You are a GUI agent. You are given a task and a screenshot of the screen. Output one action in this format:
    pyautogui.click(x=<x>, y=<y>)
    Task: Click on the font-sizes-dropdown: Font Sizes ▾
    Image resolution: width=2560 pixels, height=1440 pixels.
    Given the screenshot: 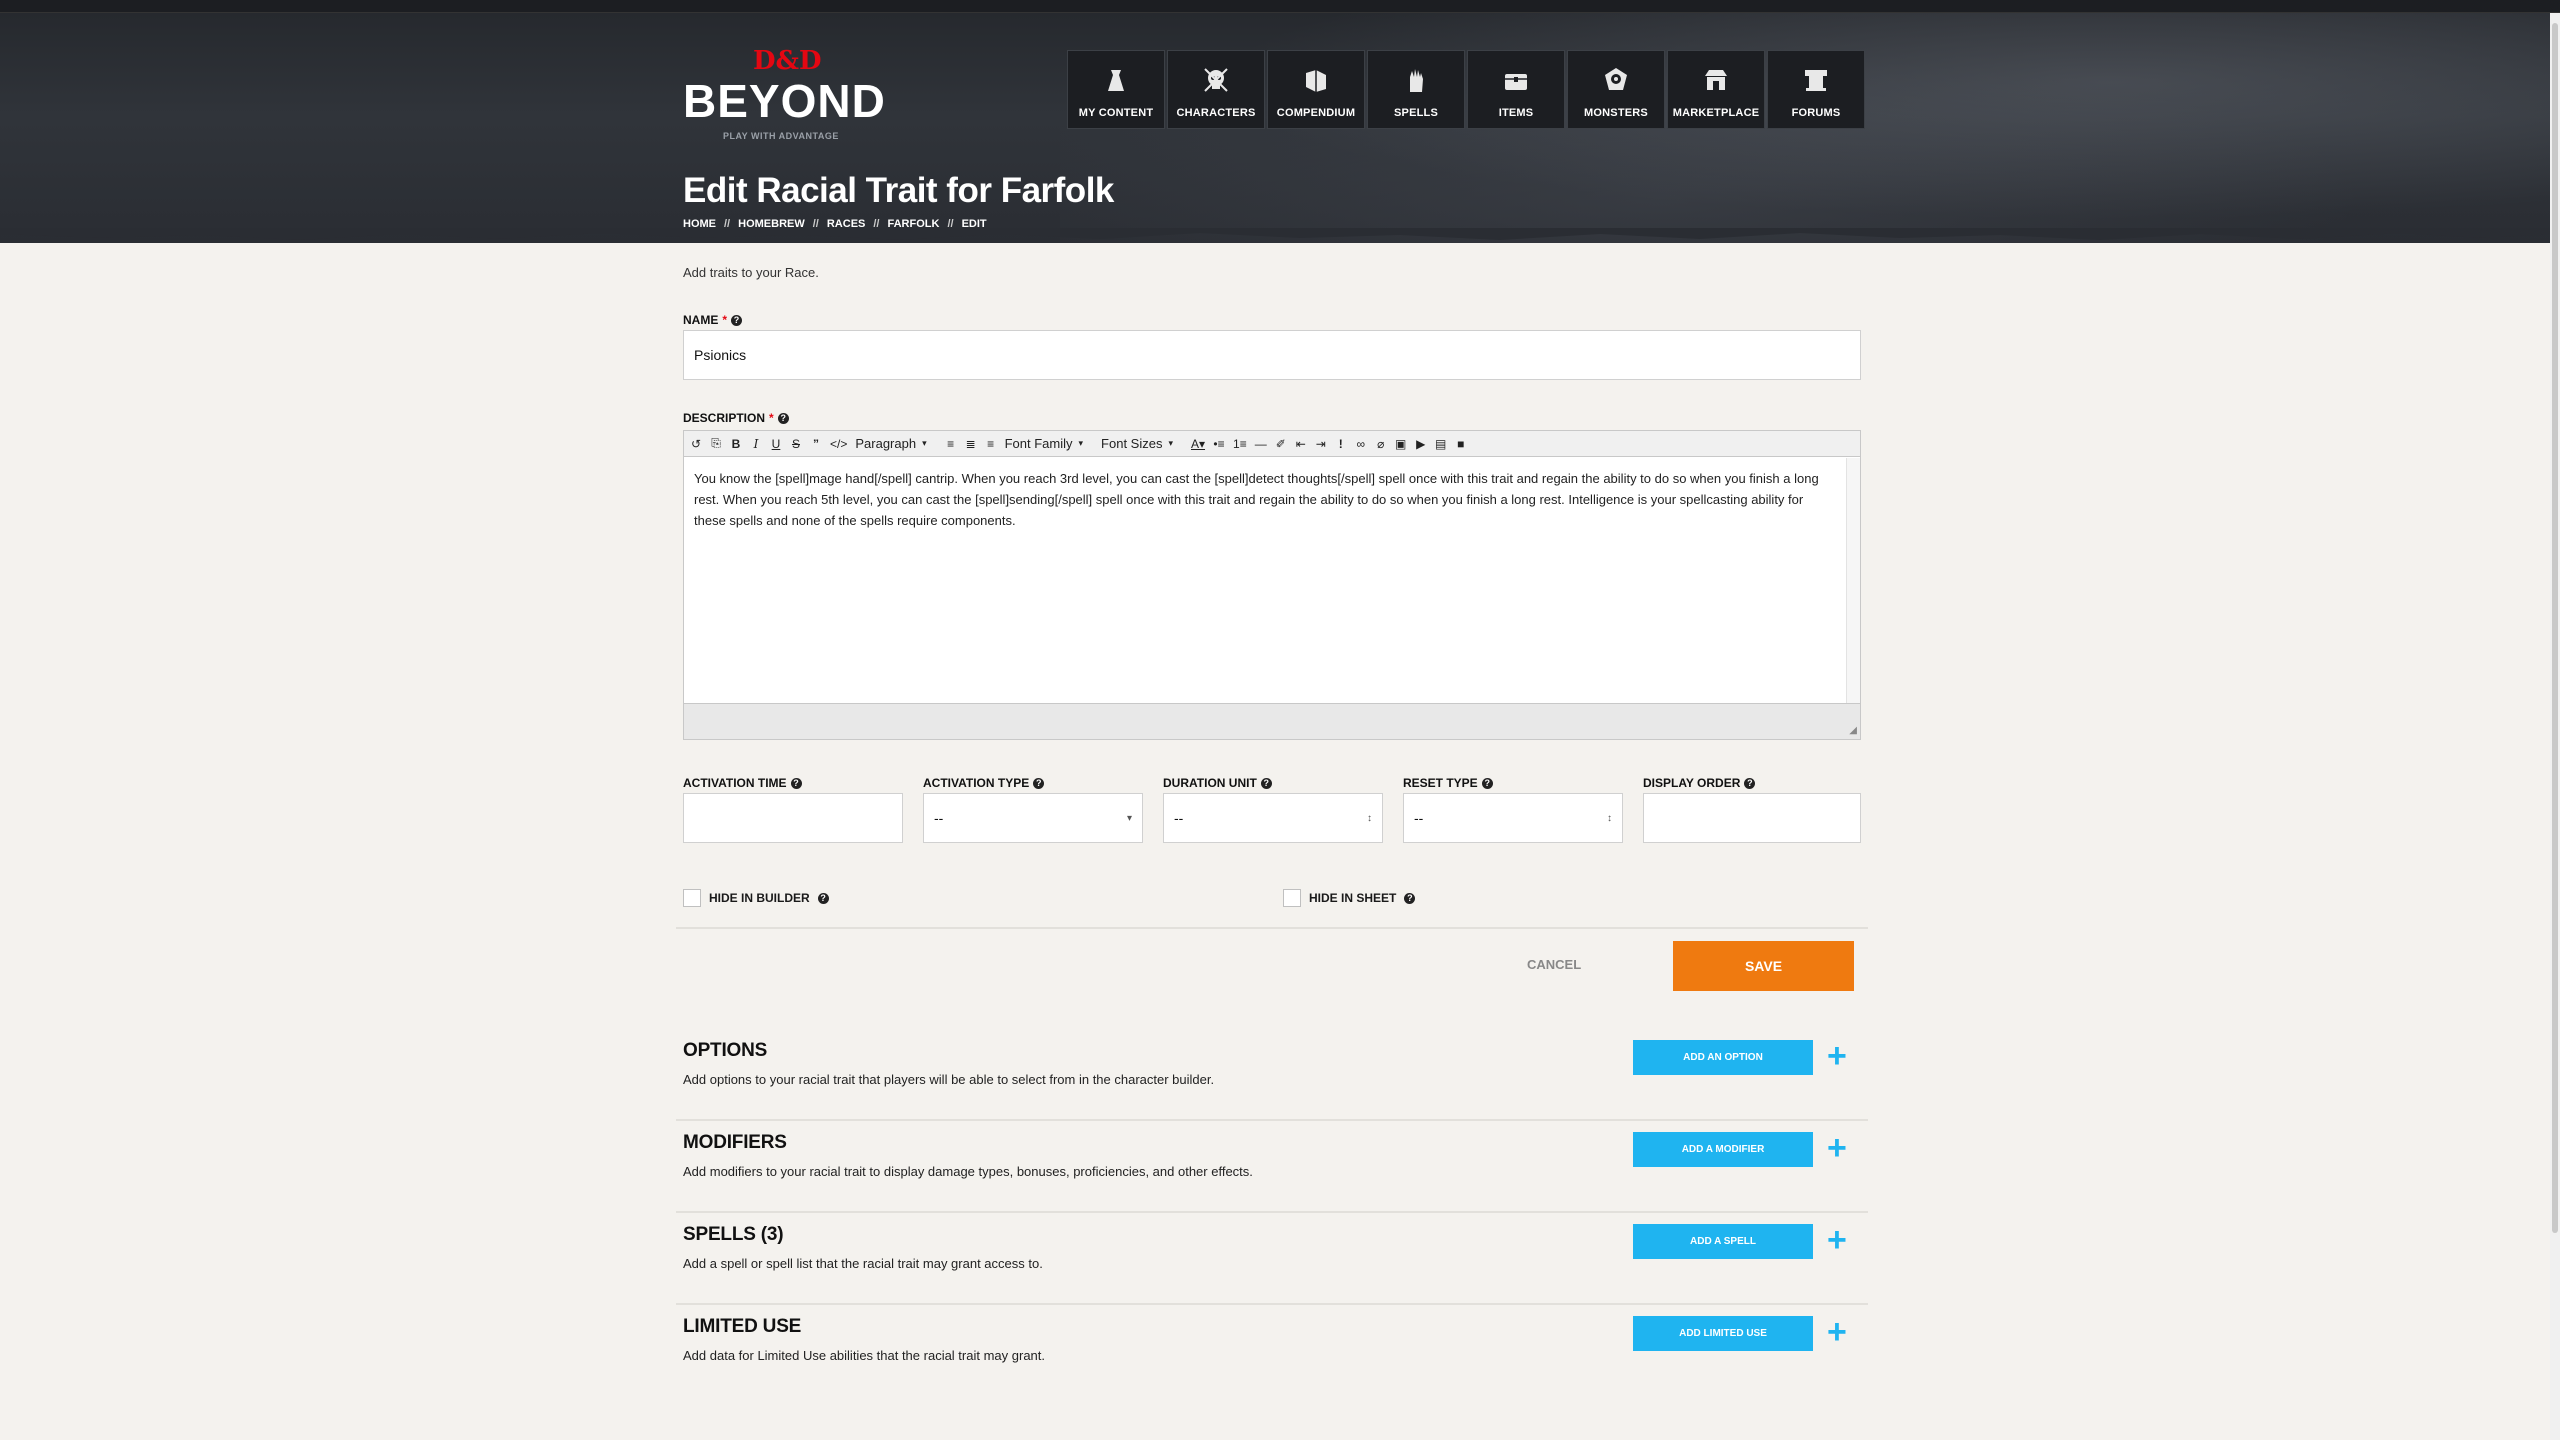 What is the action you would take?
    pyautogui.click(x=1137, y=443)
    